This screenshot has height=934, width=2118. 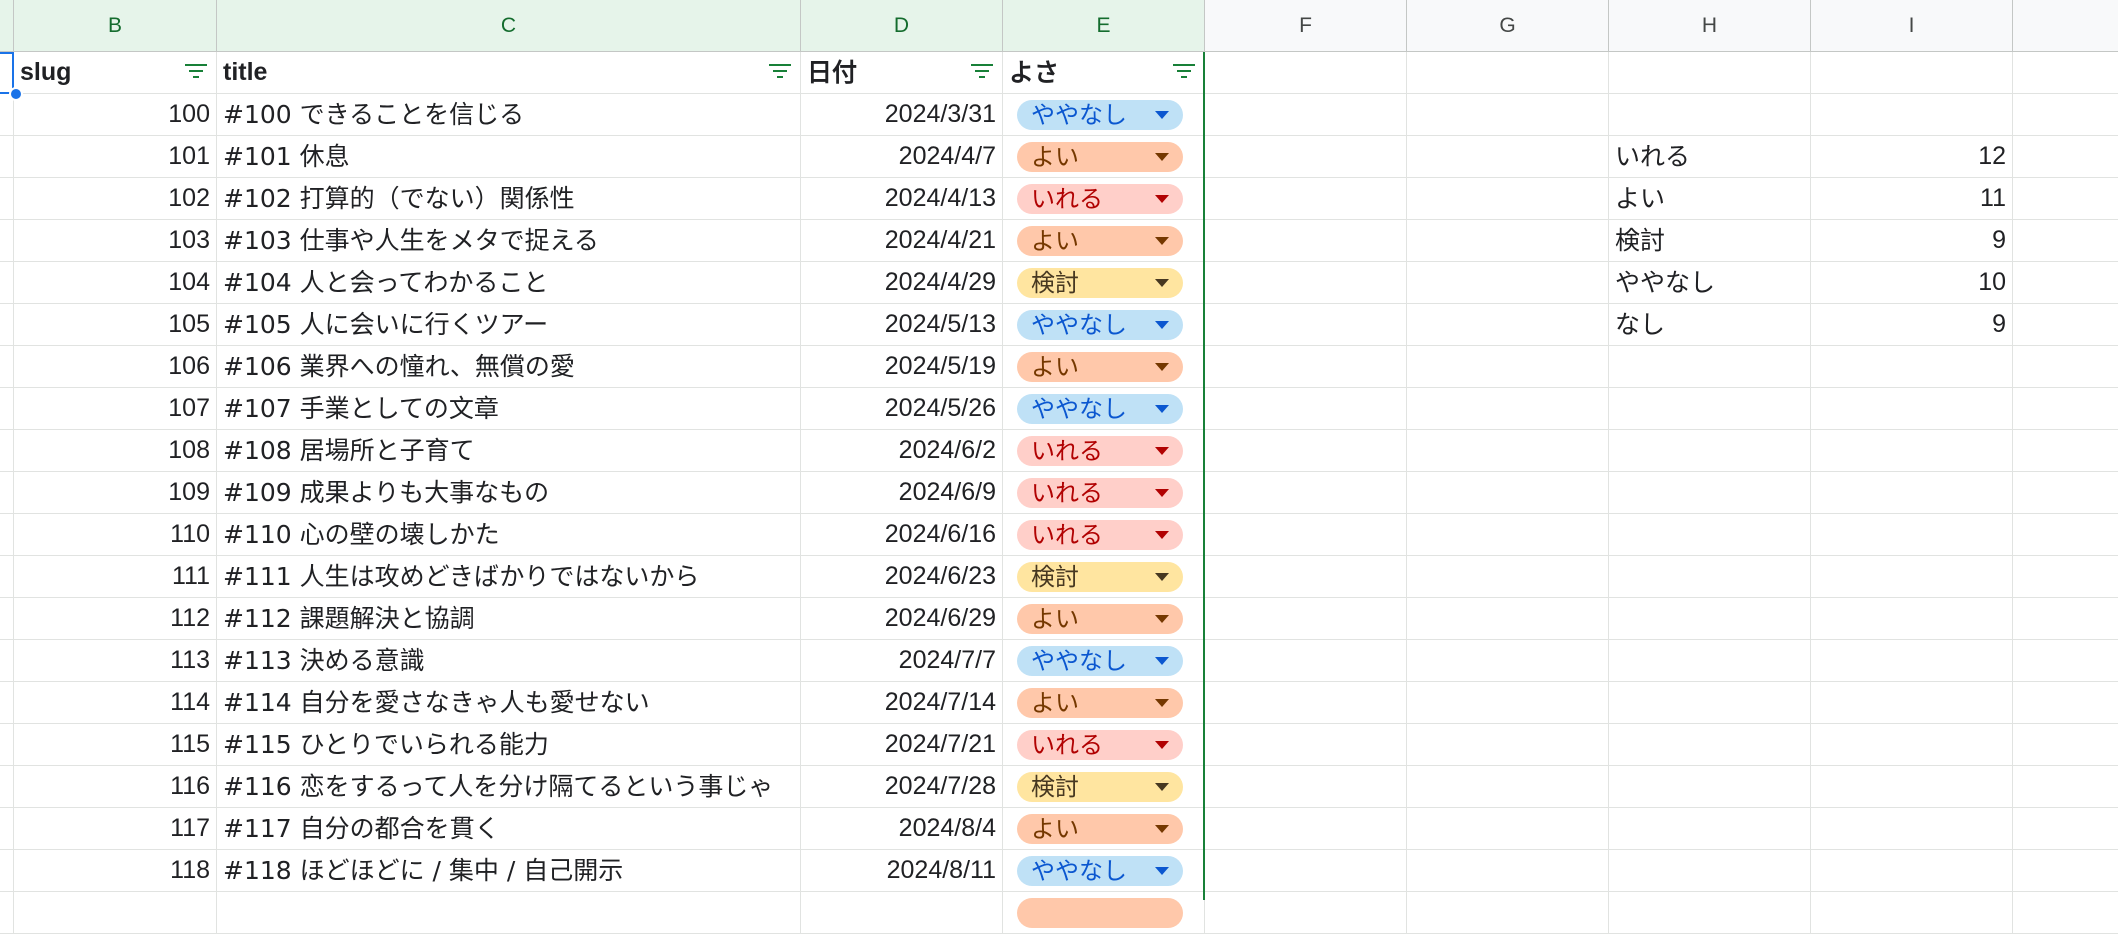 I want to click on cell-date: 2024/6/16, so click(x=902, y=535).